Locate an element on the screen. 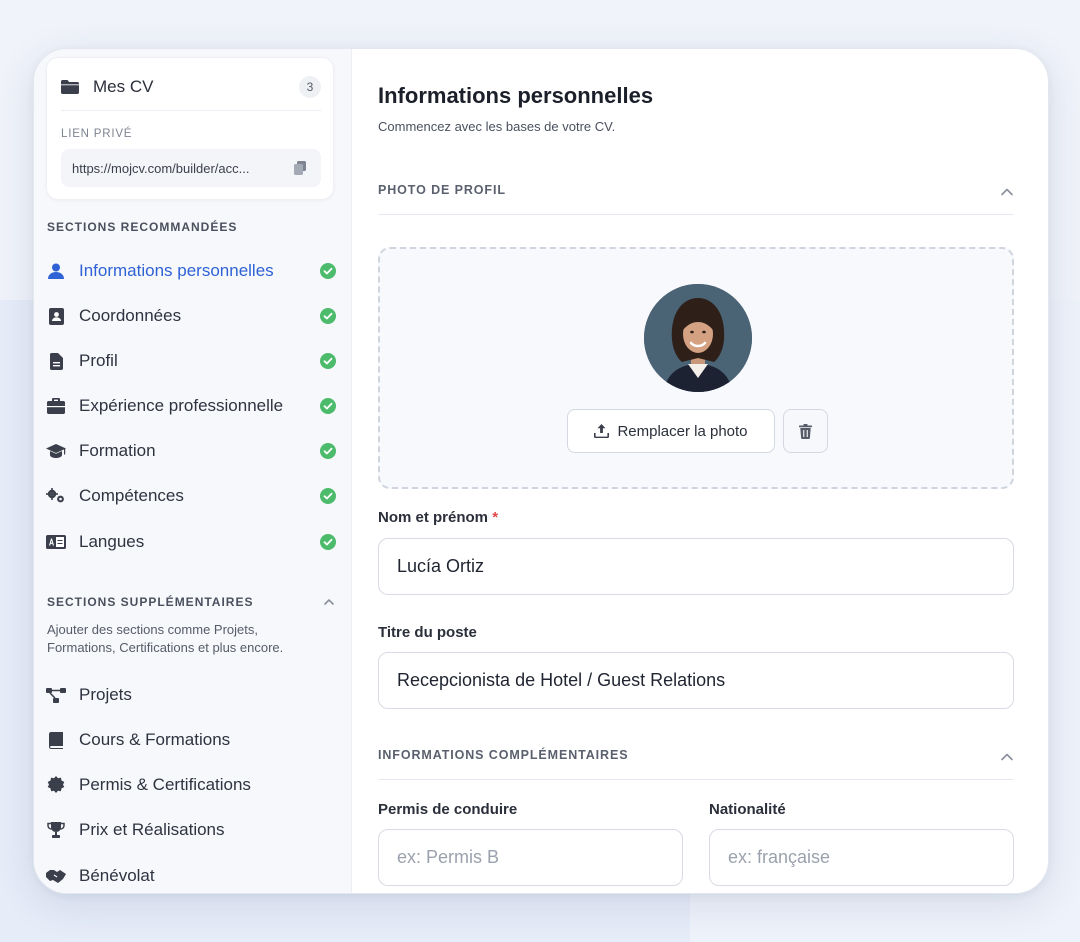 This screenshot has height=942, width=1080. replace-photo-button: Remplacer la photo is located at coordinates (671, 431).